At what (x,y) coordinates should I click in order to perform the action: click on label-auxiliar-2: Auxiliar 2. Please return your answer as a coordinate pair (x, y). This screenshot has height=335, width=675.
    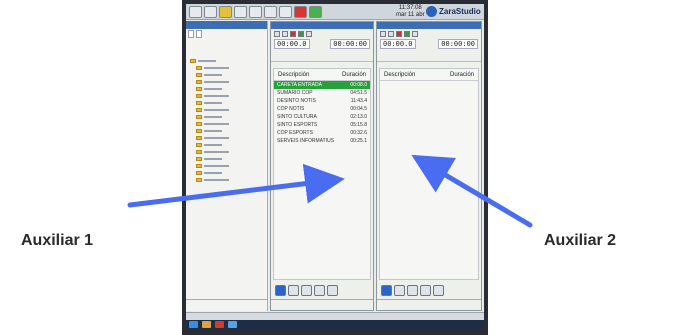
    Looking at the image, I should click on (580, 240).